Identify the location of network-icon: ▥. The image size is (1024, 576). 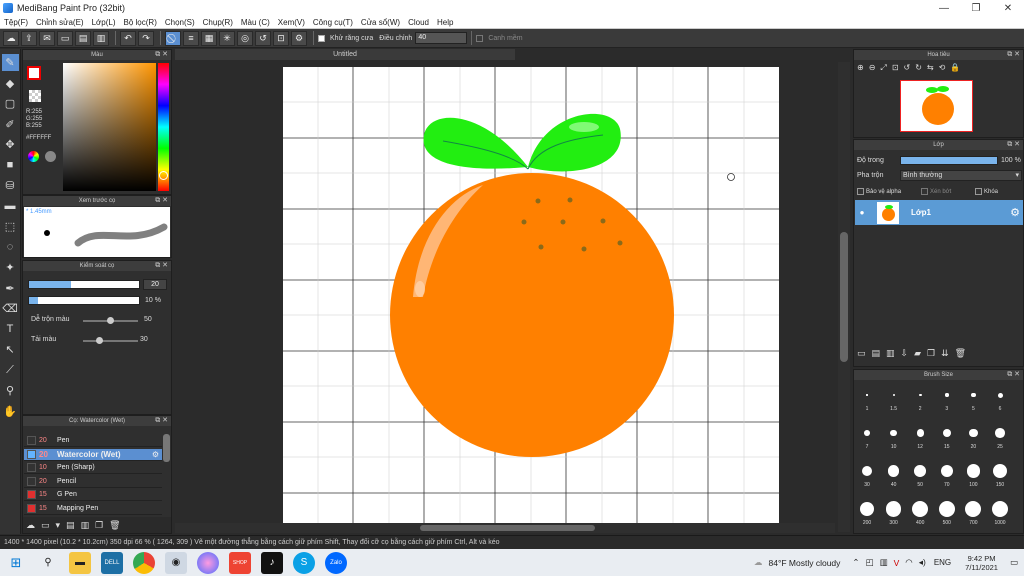
(884, 562).